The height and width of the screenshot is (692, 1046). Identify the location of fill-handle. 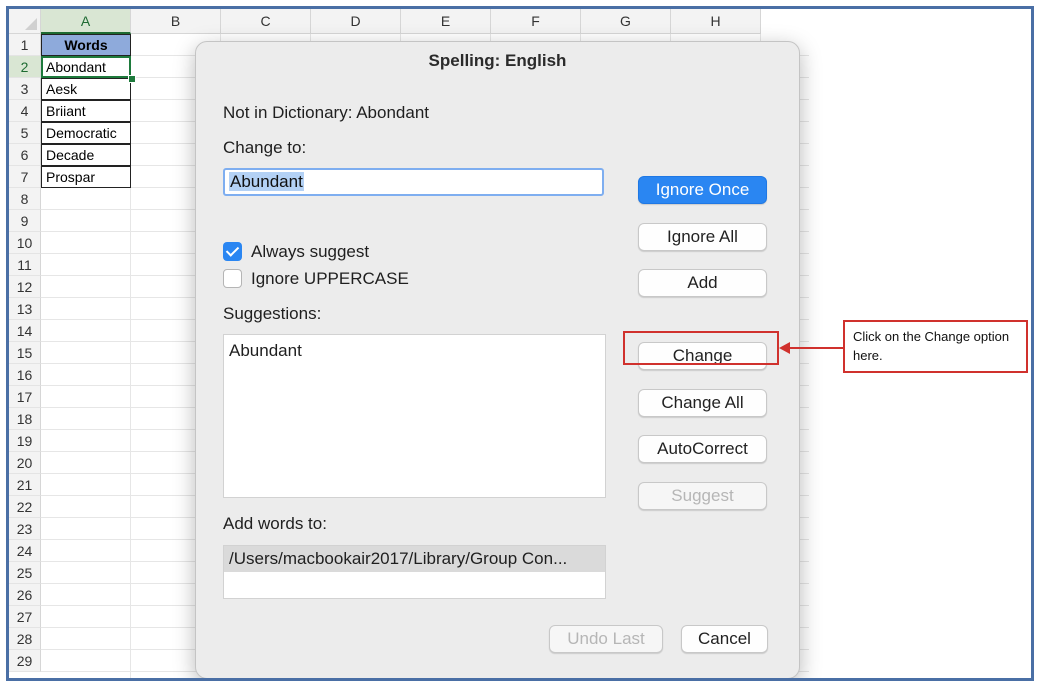
(132, 79).